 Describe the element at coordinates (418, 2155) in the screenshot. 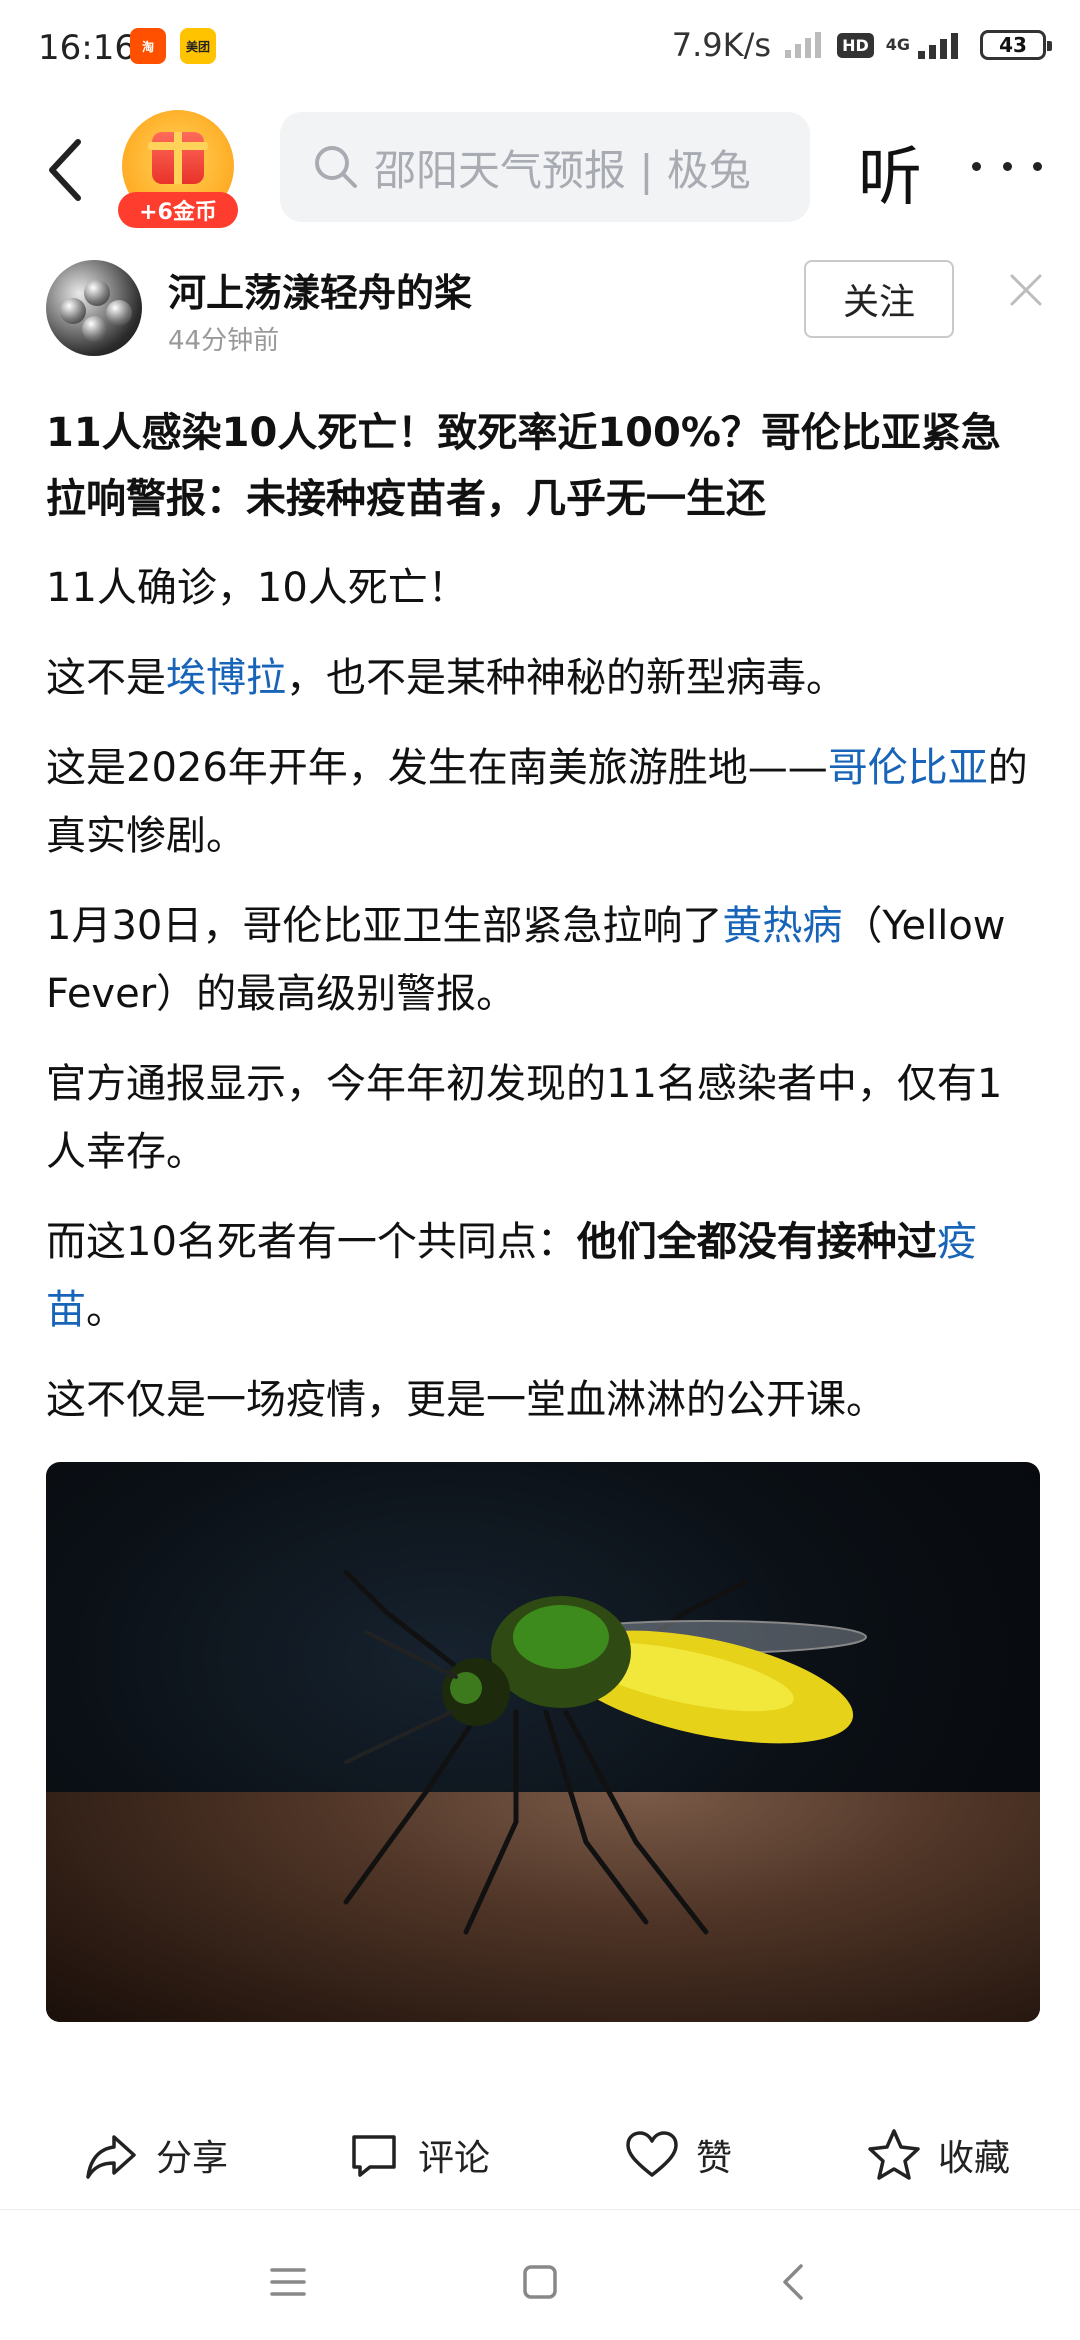

I see `comment-button: 评论` at that location.